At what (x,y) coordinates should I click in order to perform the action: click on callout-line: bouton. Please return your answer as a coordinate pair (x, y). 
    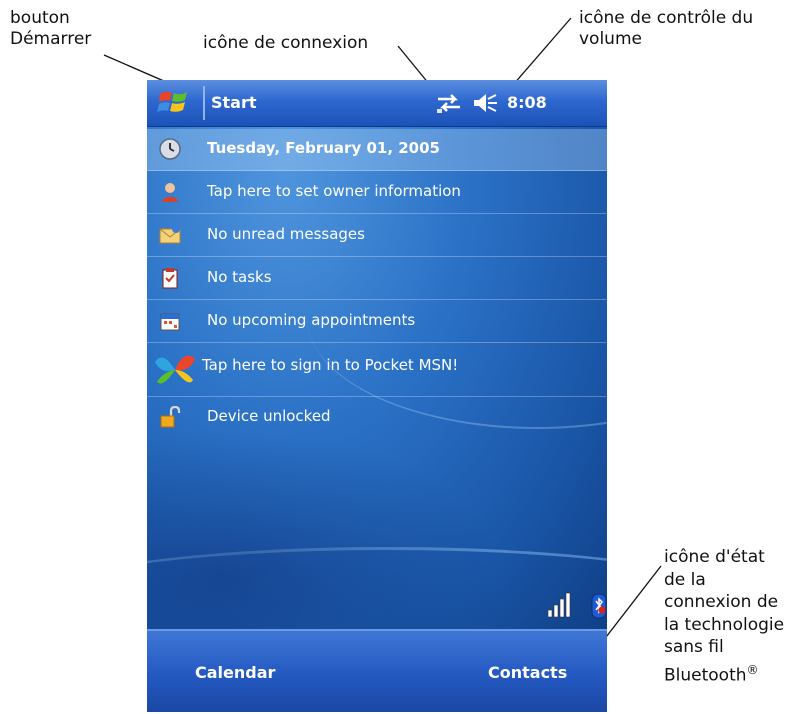
    Looking at the image, I should click on (40, 18).